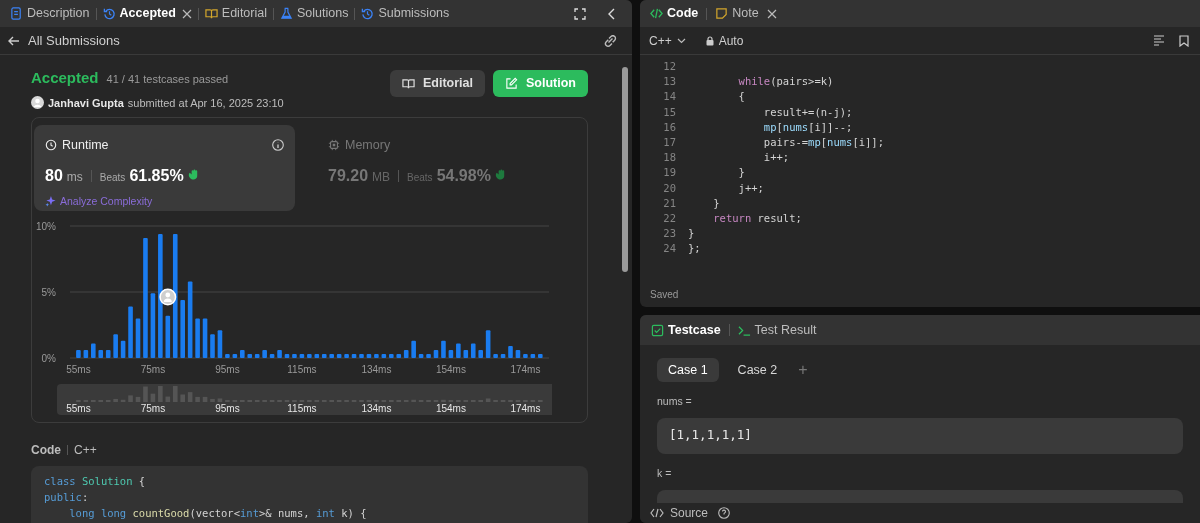 Image resolution: width=1200 pixels, height=523 pixels. I want to click on tab: Solutions, so click(314, 13).